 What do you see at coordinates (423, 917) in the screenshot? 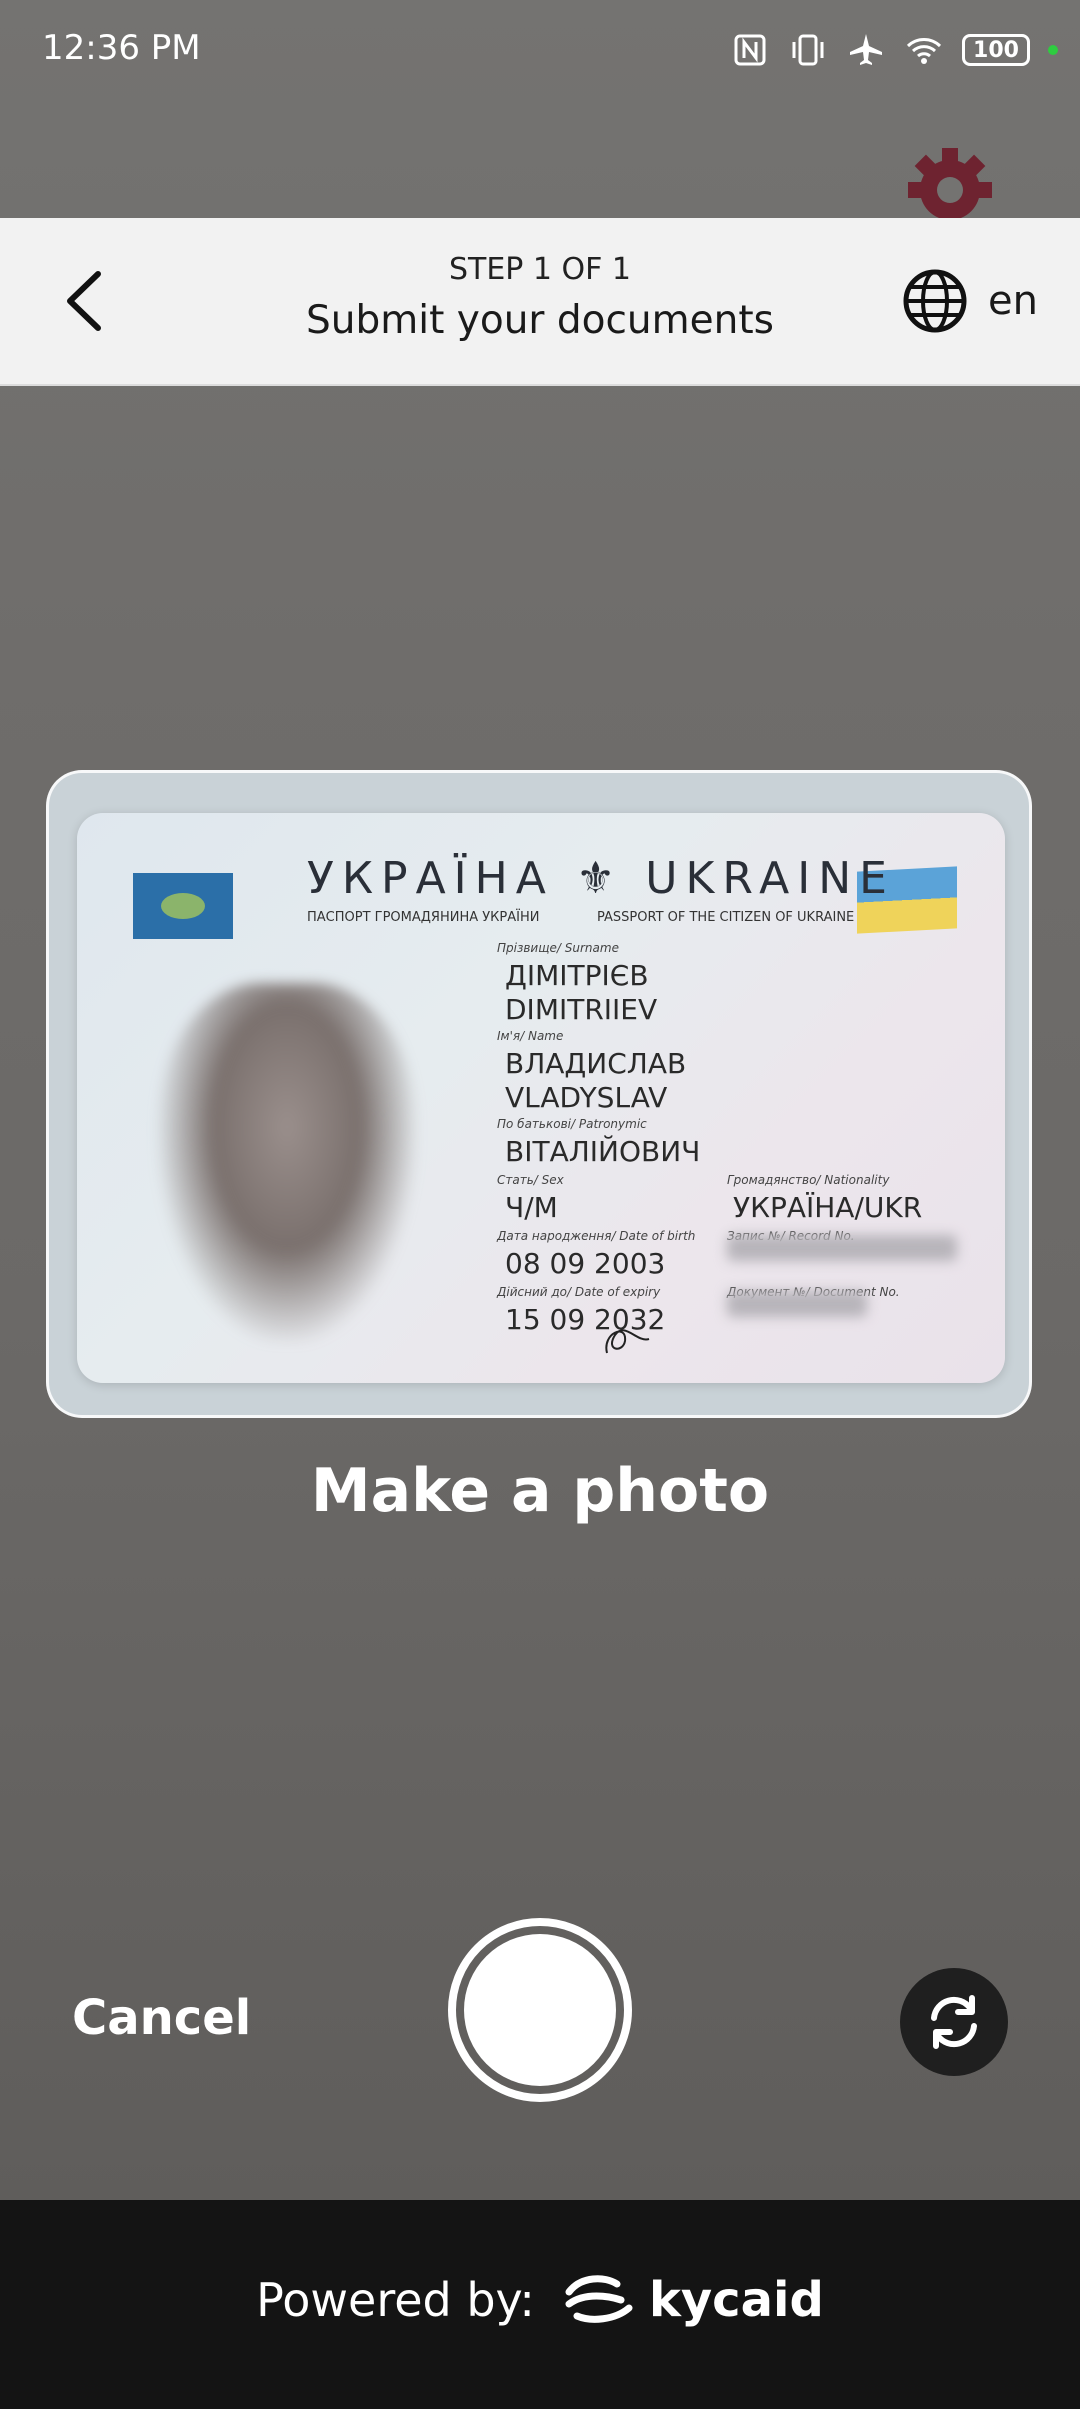
I see `card-subtitle-uk: ПАСПОРТ ГРОМАДЯНИНА УКРАЇНИ` at bounding box center [423, 917].